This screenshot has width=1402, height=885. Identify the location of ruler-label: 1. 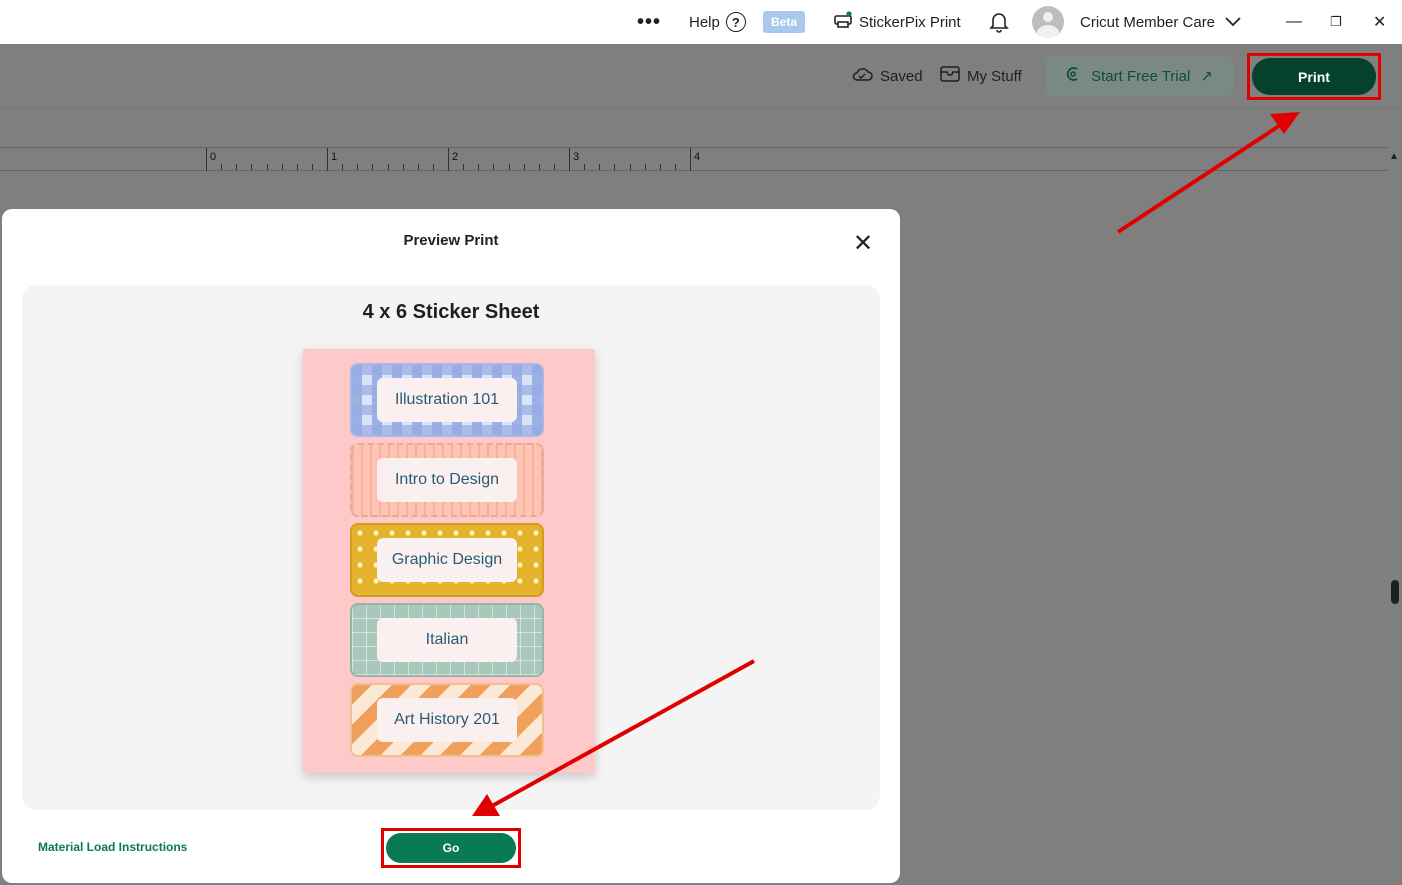
(334, 157).